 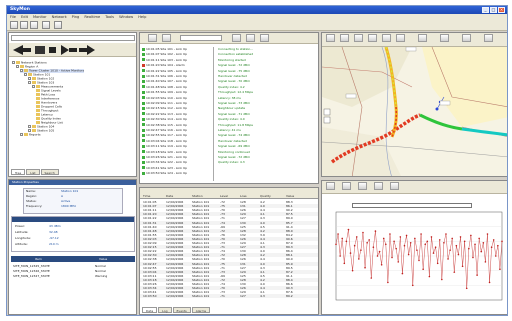 What do you see at coordinates (250, 38) in the screenshot?
I see `export-icon` at bounding box center [250, 38].